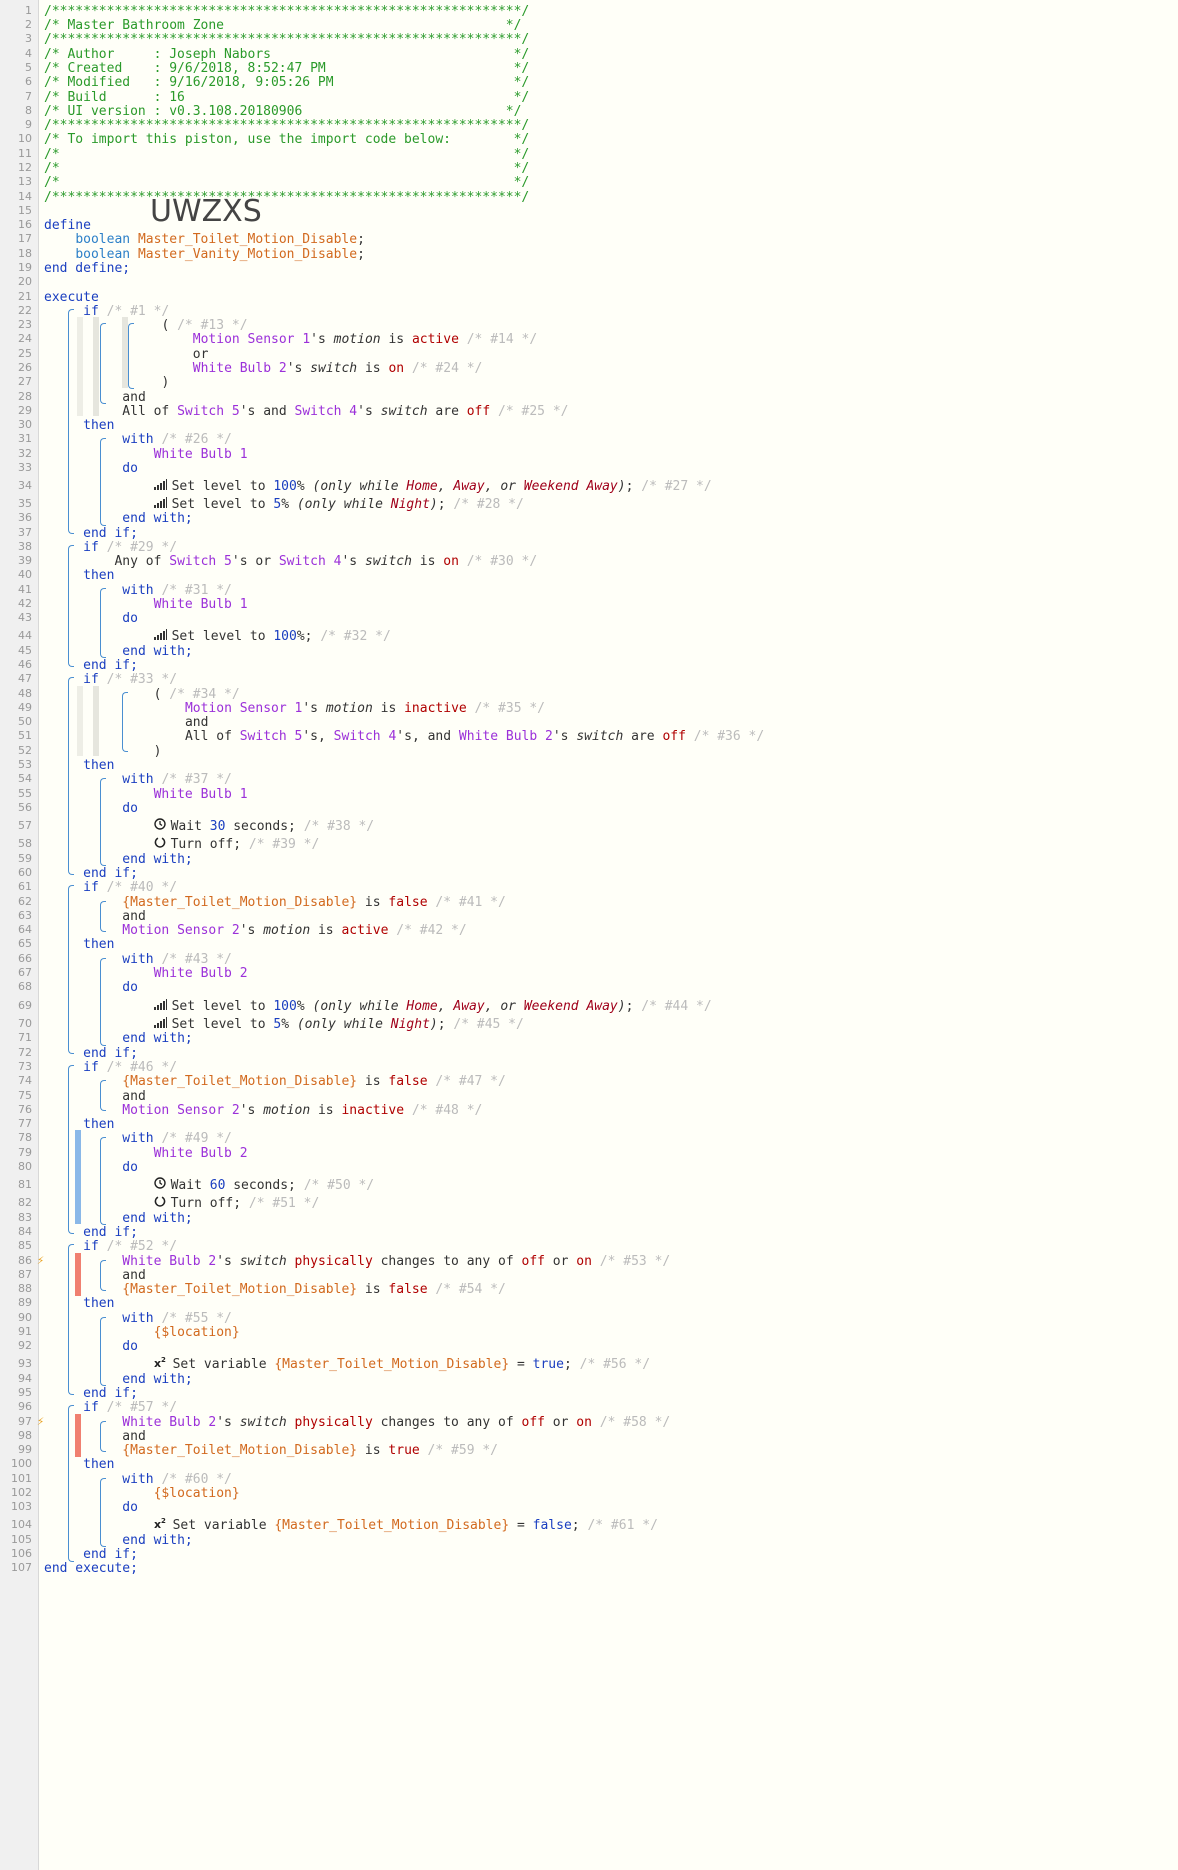 The height and width of the screenshot is (1870, 1178). Describe the element at coordinates (240, 1289) in the screenshot. I see `code-token: {Master_Toilet_Motion_Disable}` at that location.